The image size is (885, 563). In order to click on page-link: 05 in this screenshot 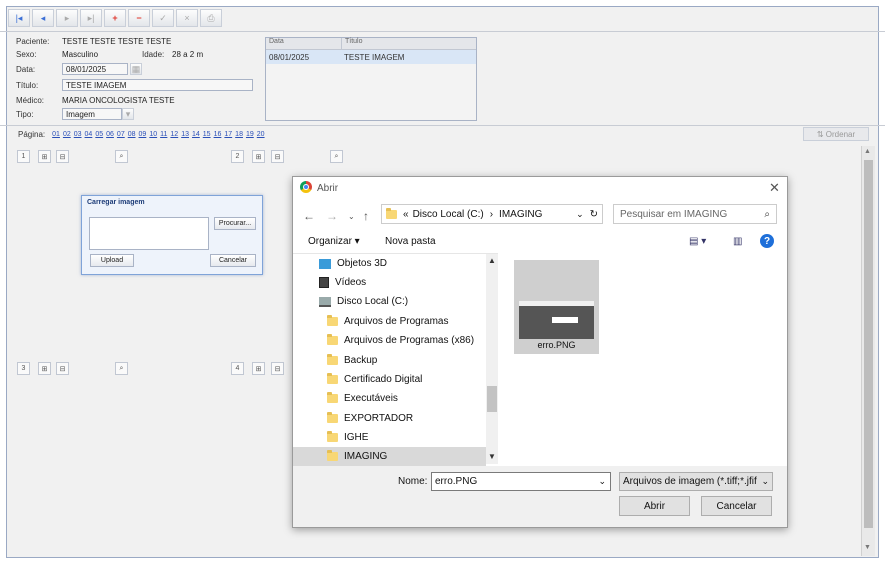, I will do `click(99, 134)`.